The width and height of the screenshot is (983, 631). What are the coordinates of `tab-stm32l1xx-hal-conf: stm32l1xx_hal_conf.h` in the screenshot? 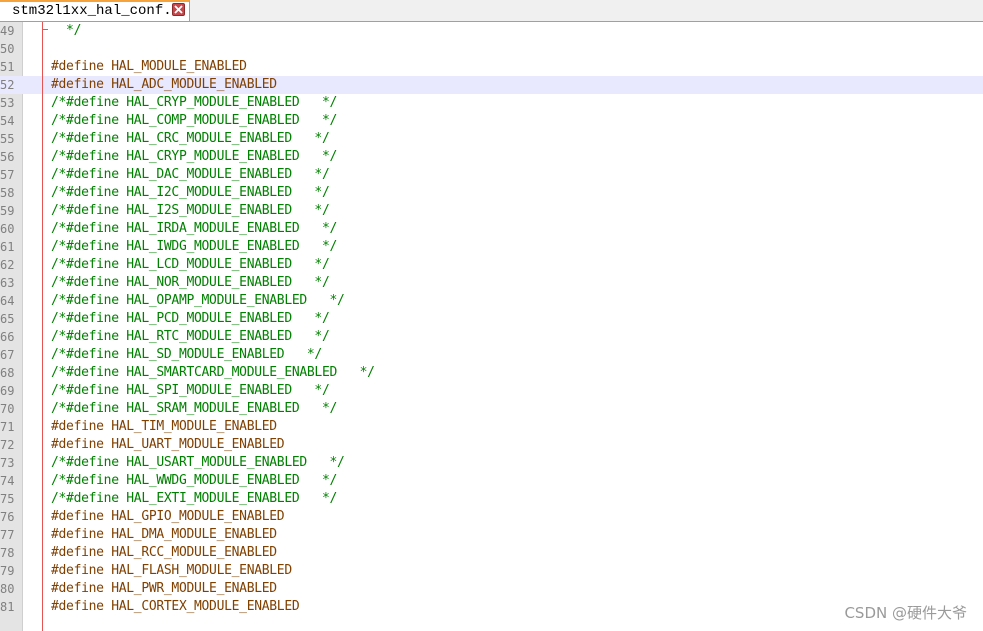 It's located at (95, 10).